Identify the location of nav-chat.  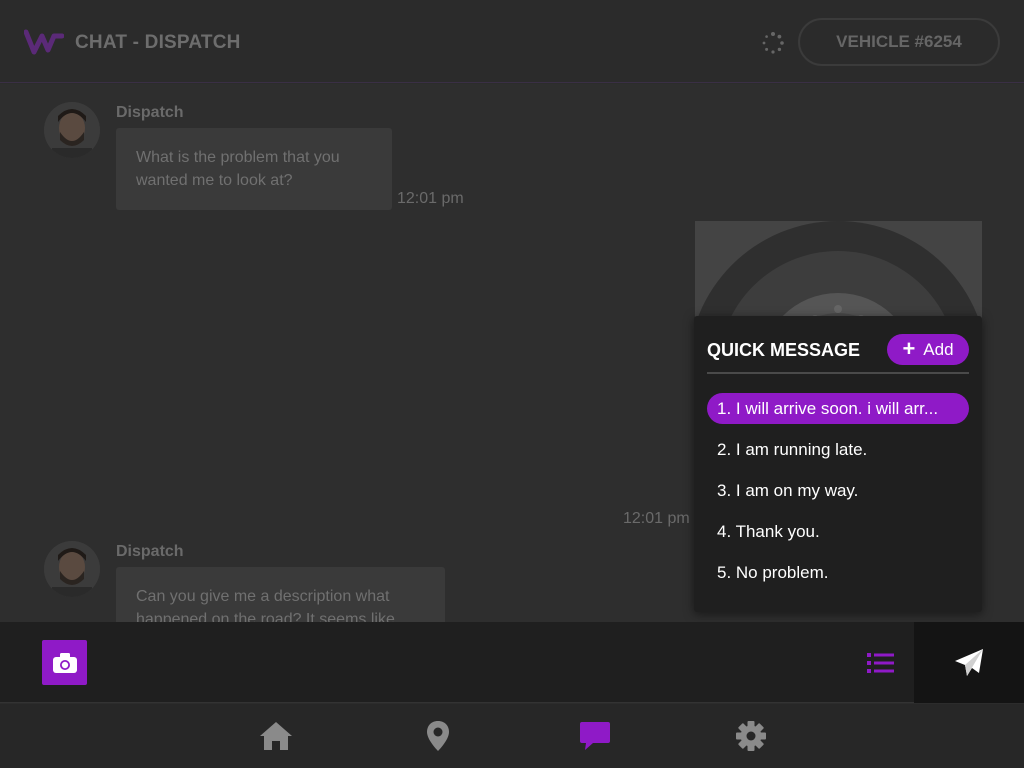
(595, 736).